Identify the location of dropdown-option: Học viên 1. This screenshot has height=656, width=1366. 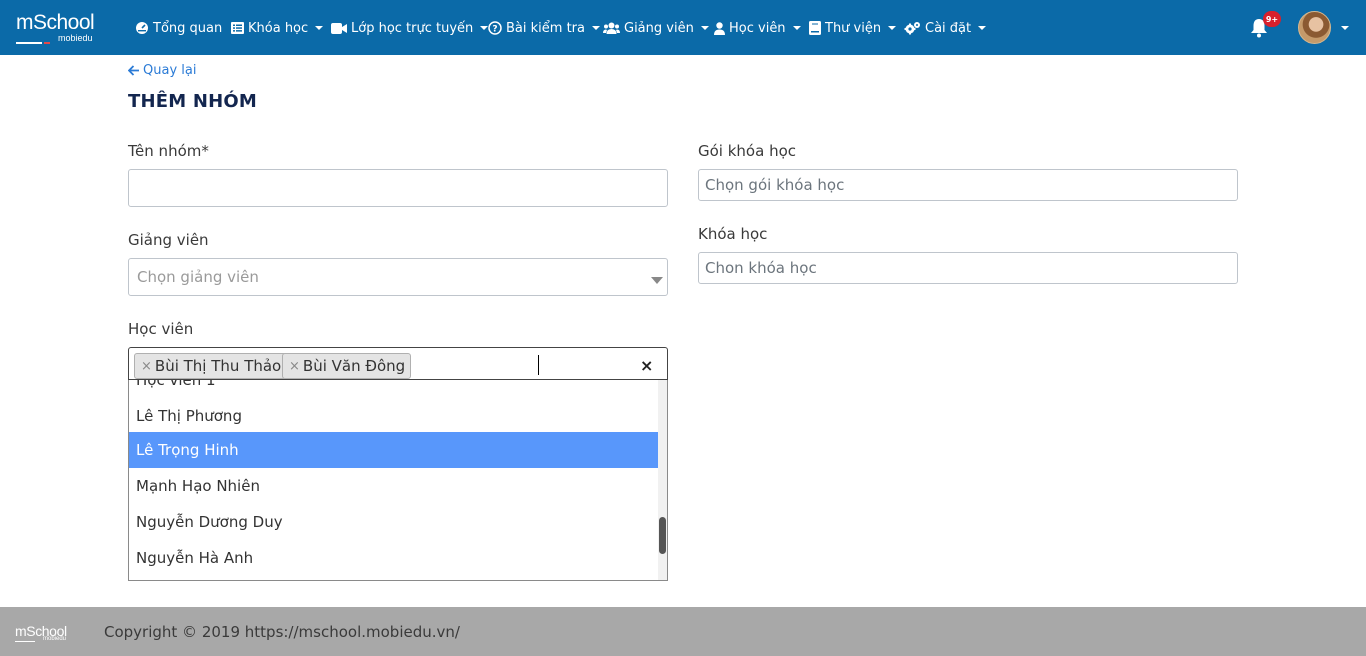
(394, 389).